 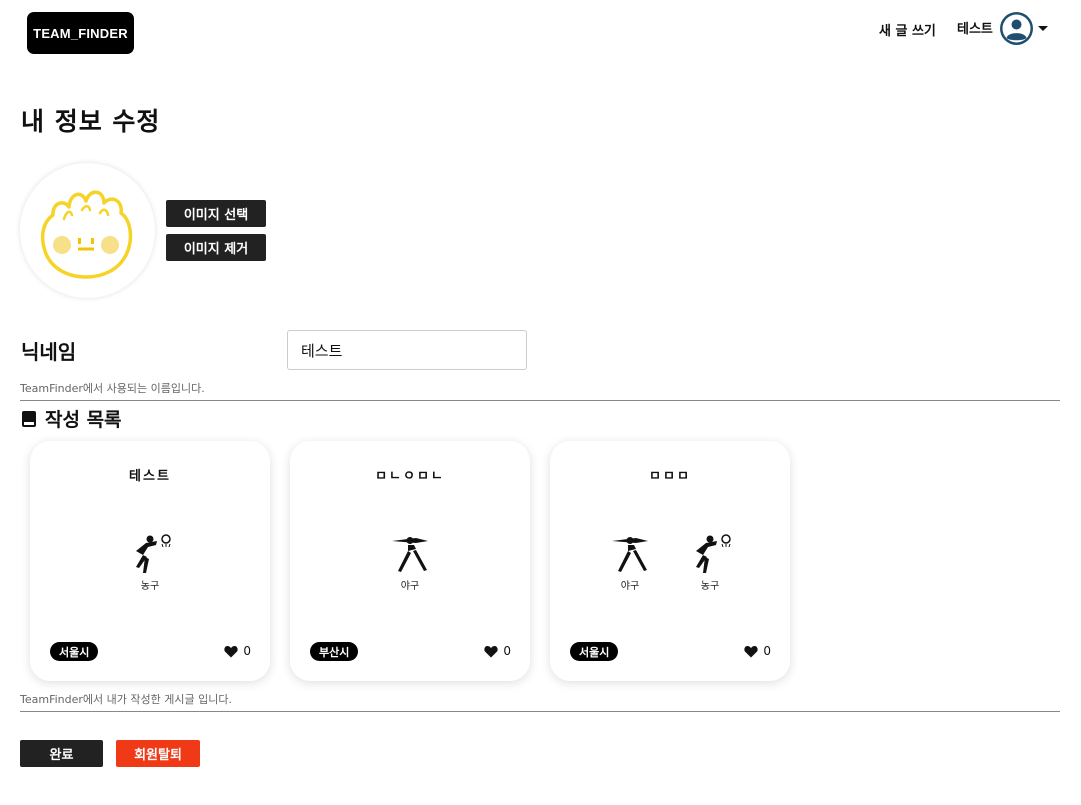 What do you see at coordinates (91, 121) in the screenshot?
I see `page-title: 내 정보 수정` at bounding box center [91, 121].